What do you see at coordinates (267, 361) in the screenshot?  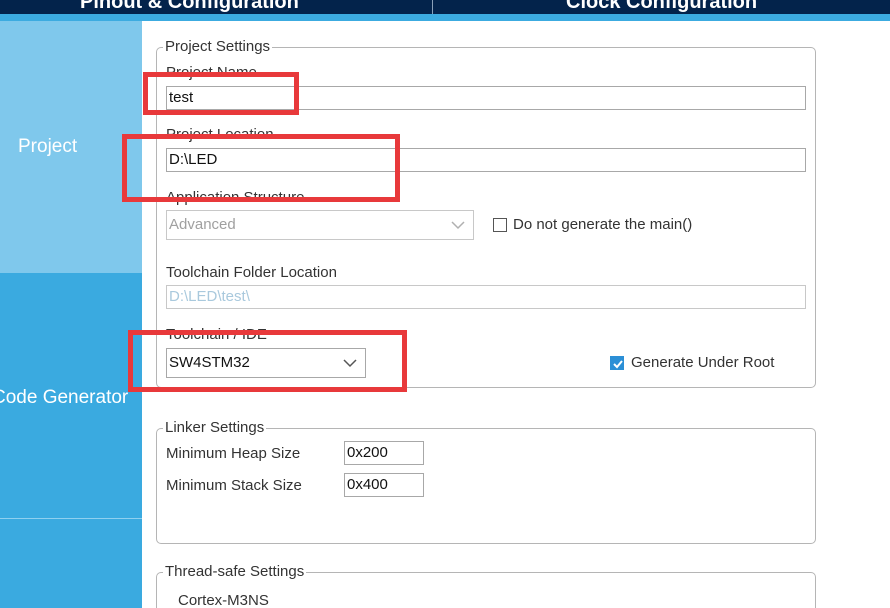 I see `annotation-highlight-toolchain-ide` at bounding box center [267, 361].